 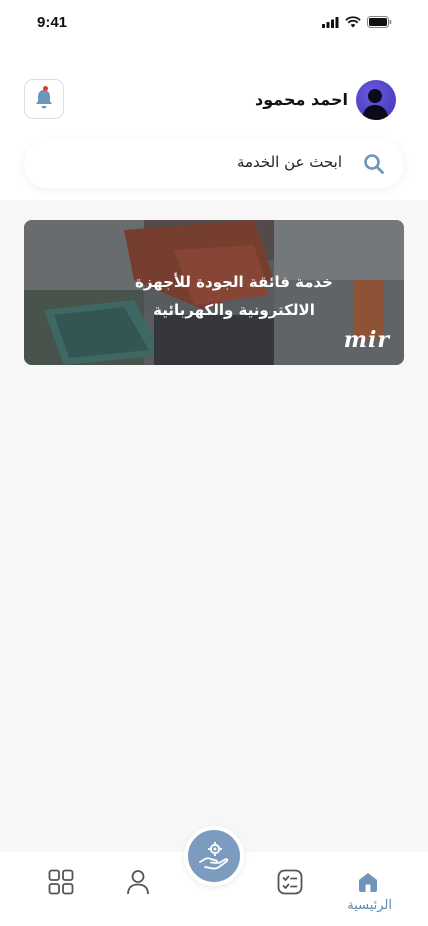 What do you see at coordinates (214, 164) in the screenshot?
I see `search-bar: ابحث عن الخدمة` at bounding box center [214, 164].